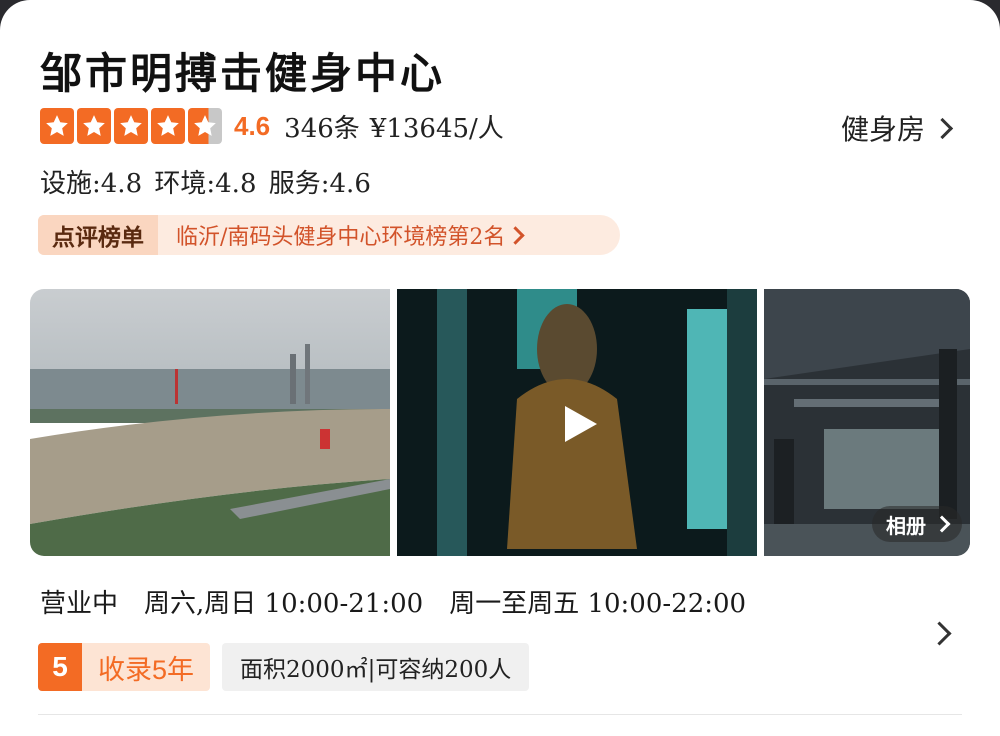 This screenshot has width=1000, height=736. I want to click on ranking-badge: 点评榜单 临沂/南码头健身中心环境榜第2名, so click(329, 235).